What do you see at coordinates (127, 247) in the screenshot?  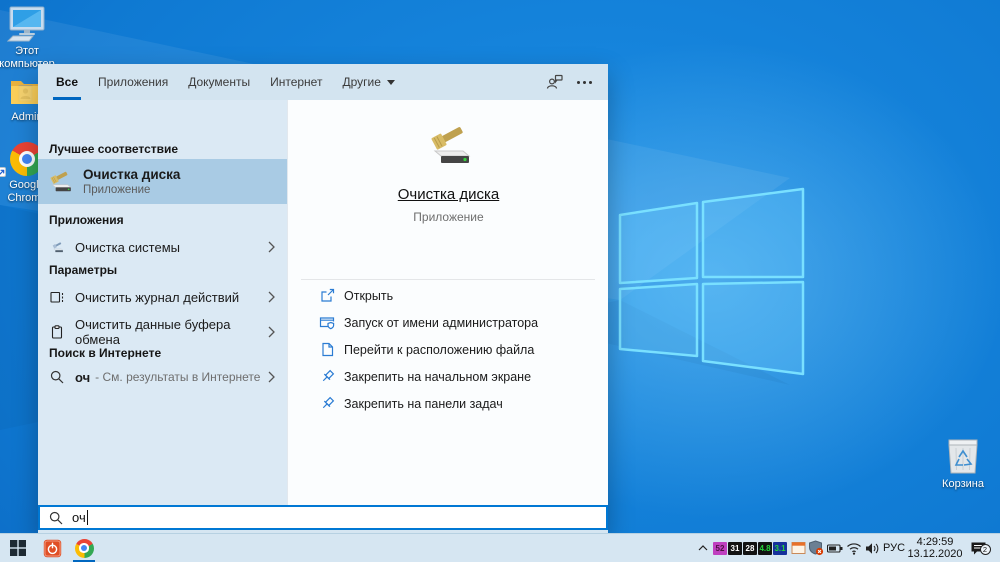 I see `result-label: Очистка системы` at bounding box center [127, 247].